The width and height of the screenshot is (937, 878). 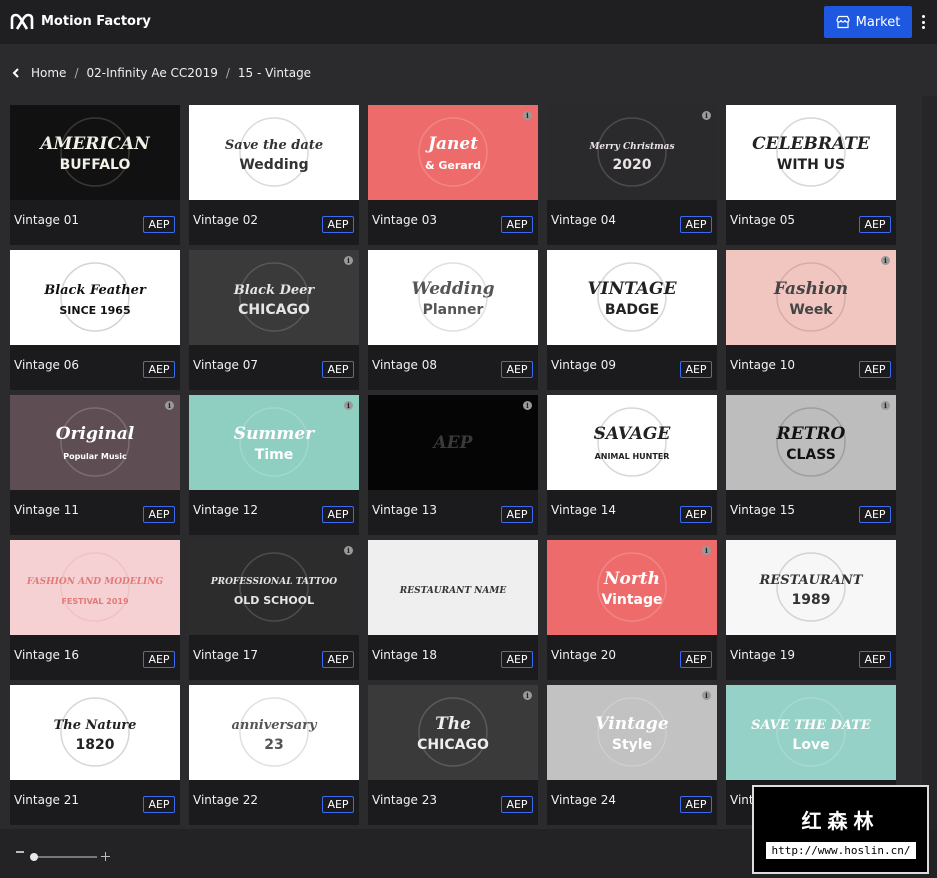 I want to click on artwork-subtitle: CHICAGO, so click(x=453, y=745).